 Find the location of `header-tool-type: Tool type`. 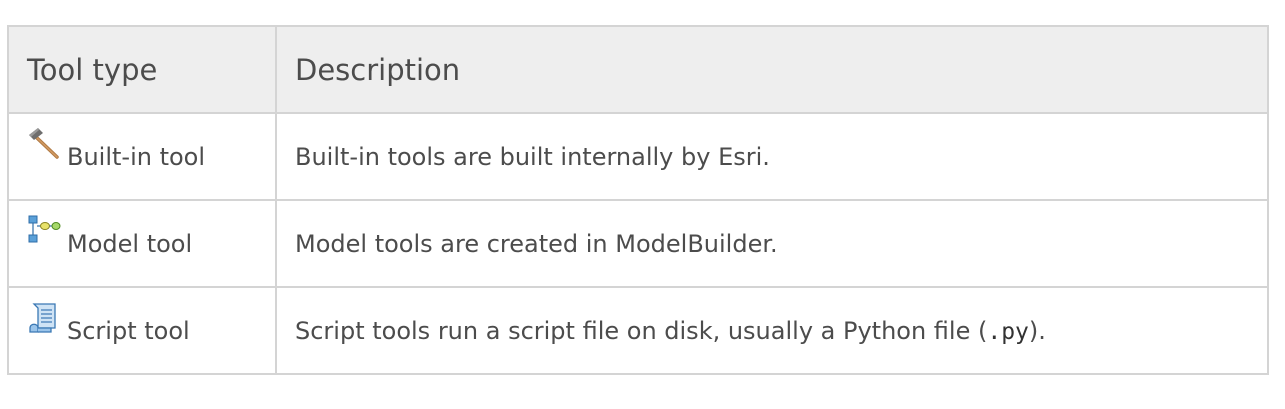

header-tool-type: Tool type is located at coordinates (142, 69).